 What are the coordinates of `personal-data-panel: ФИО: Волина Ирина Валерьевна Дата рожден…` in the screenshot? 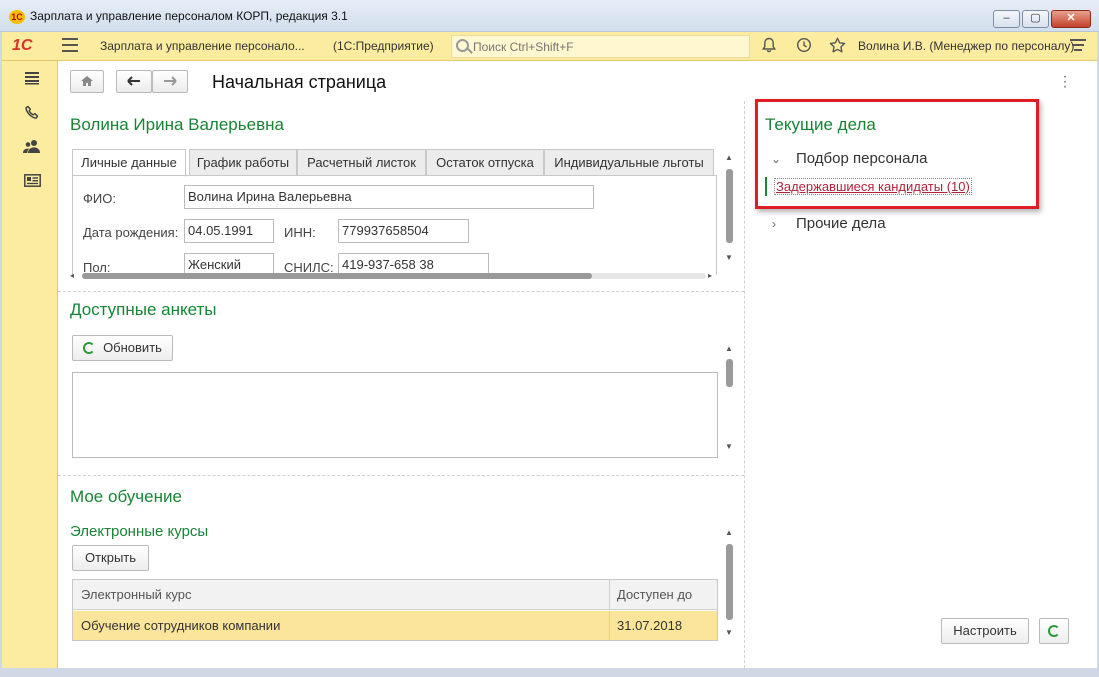 It's located at (394, 225).